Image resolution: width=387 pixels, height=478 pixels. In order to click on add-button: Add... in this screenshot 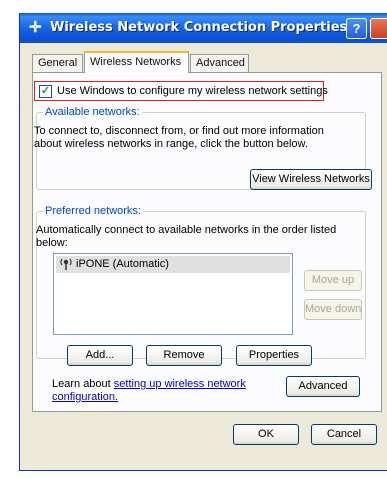, I will do `click(100, 355)`.